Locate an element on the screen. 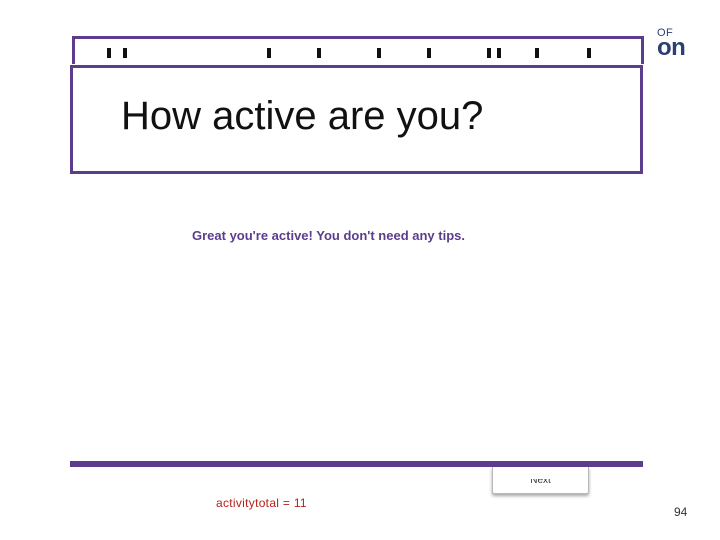 This screenshot has width=720, height=540. page-title: How active are you? is located at coordinates (302, 116).